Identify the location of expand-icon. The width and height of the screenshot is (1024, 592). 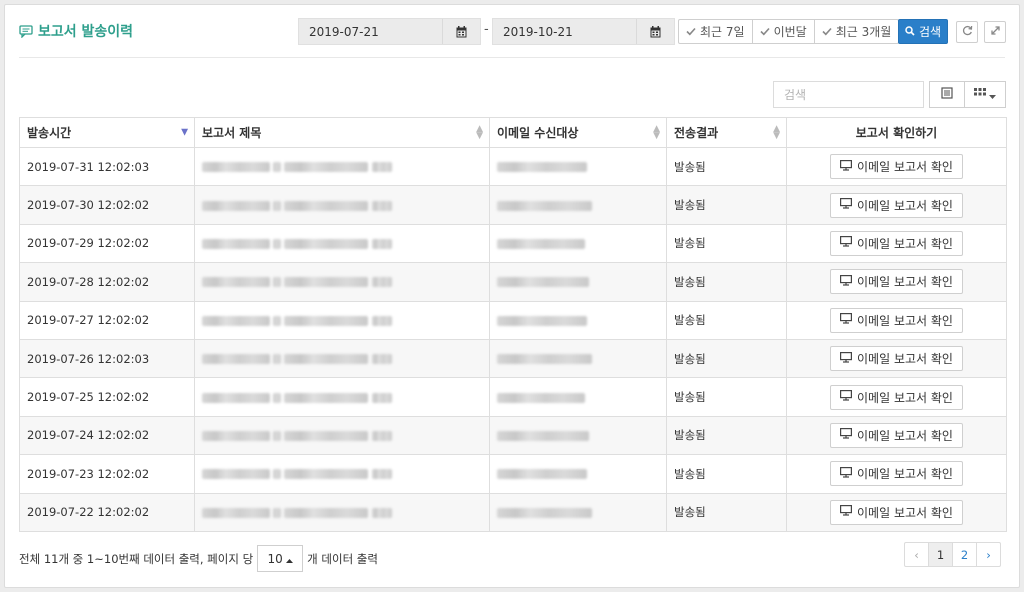
(995, 32).